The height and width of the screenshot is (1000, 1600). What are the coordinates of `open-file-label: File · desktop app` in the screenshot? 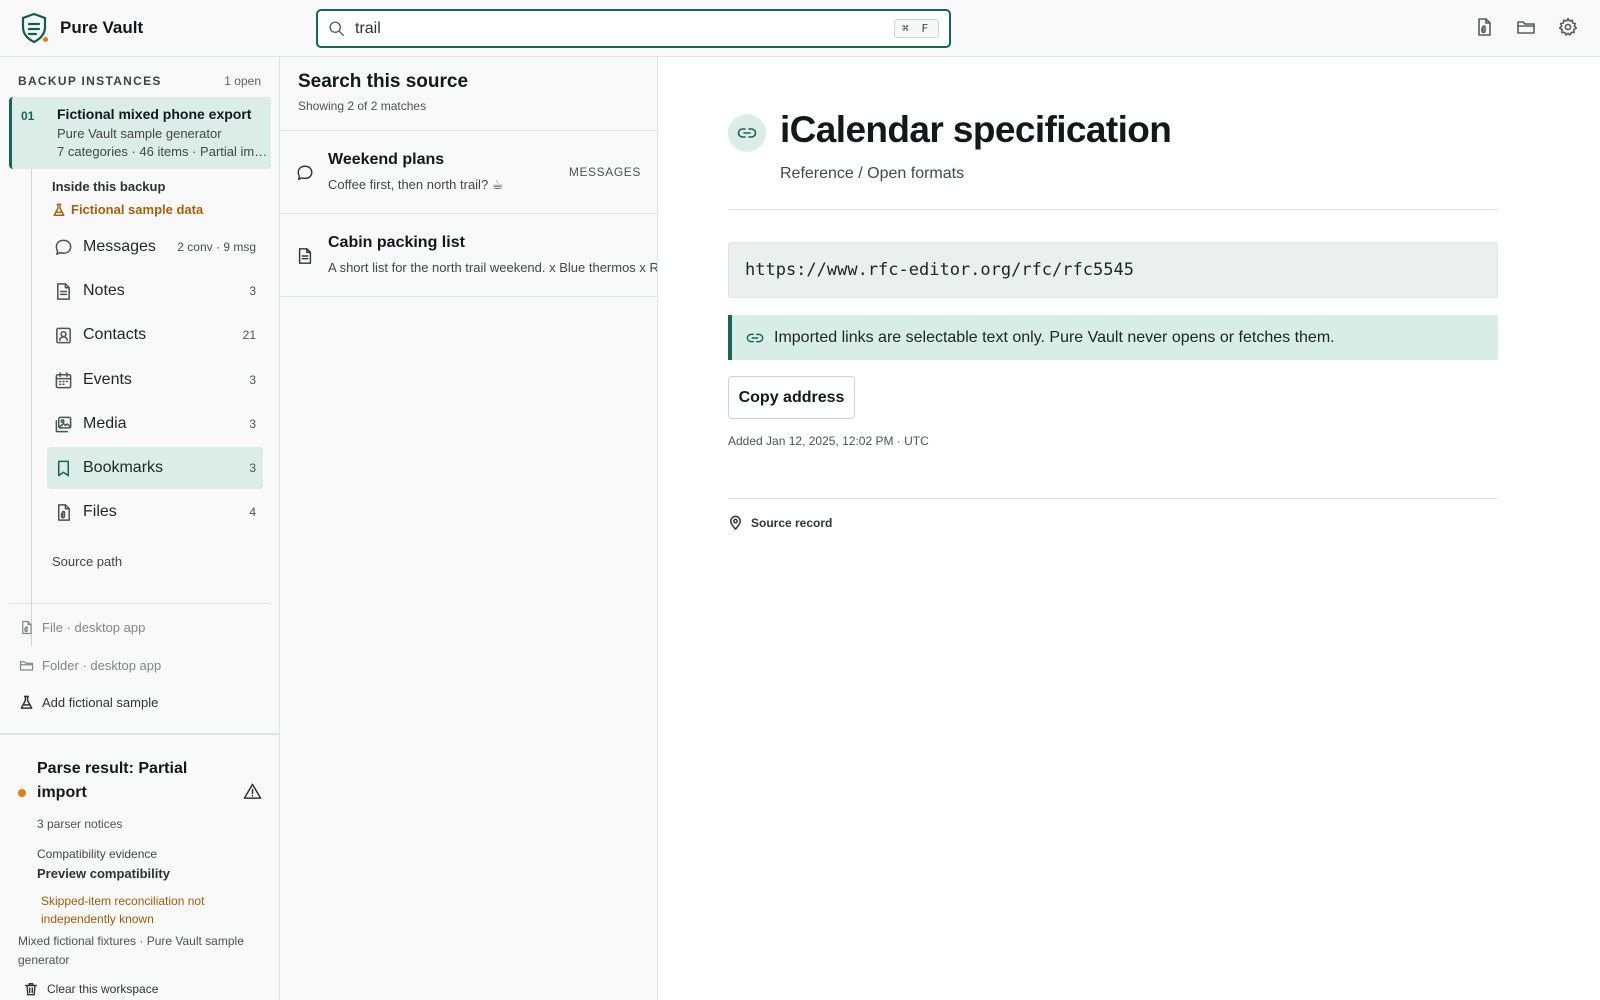 It's located at (94, 627).